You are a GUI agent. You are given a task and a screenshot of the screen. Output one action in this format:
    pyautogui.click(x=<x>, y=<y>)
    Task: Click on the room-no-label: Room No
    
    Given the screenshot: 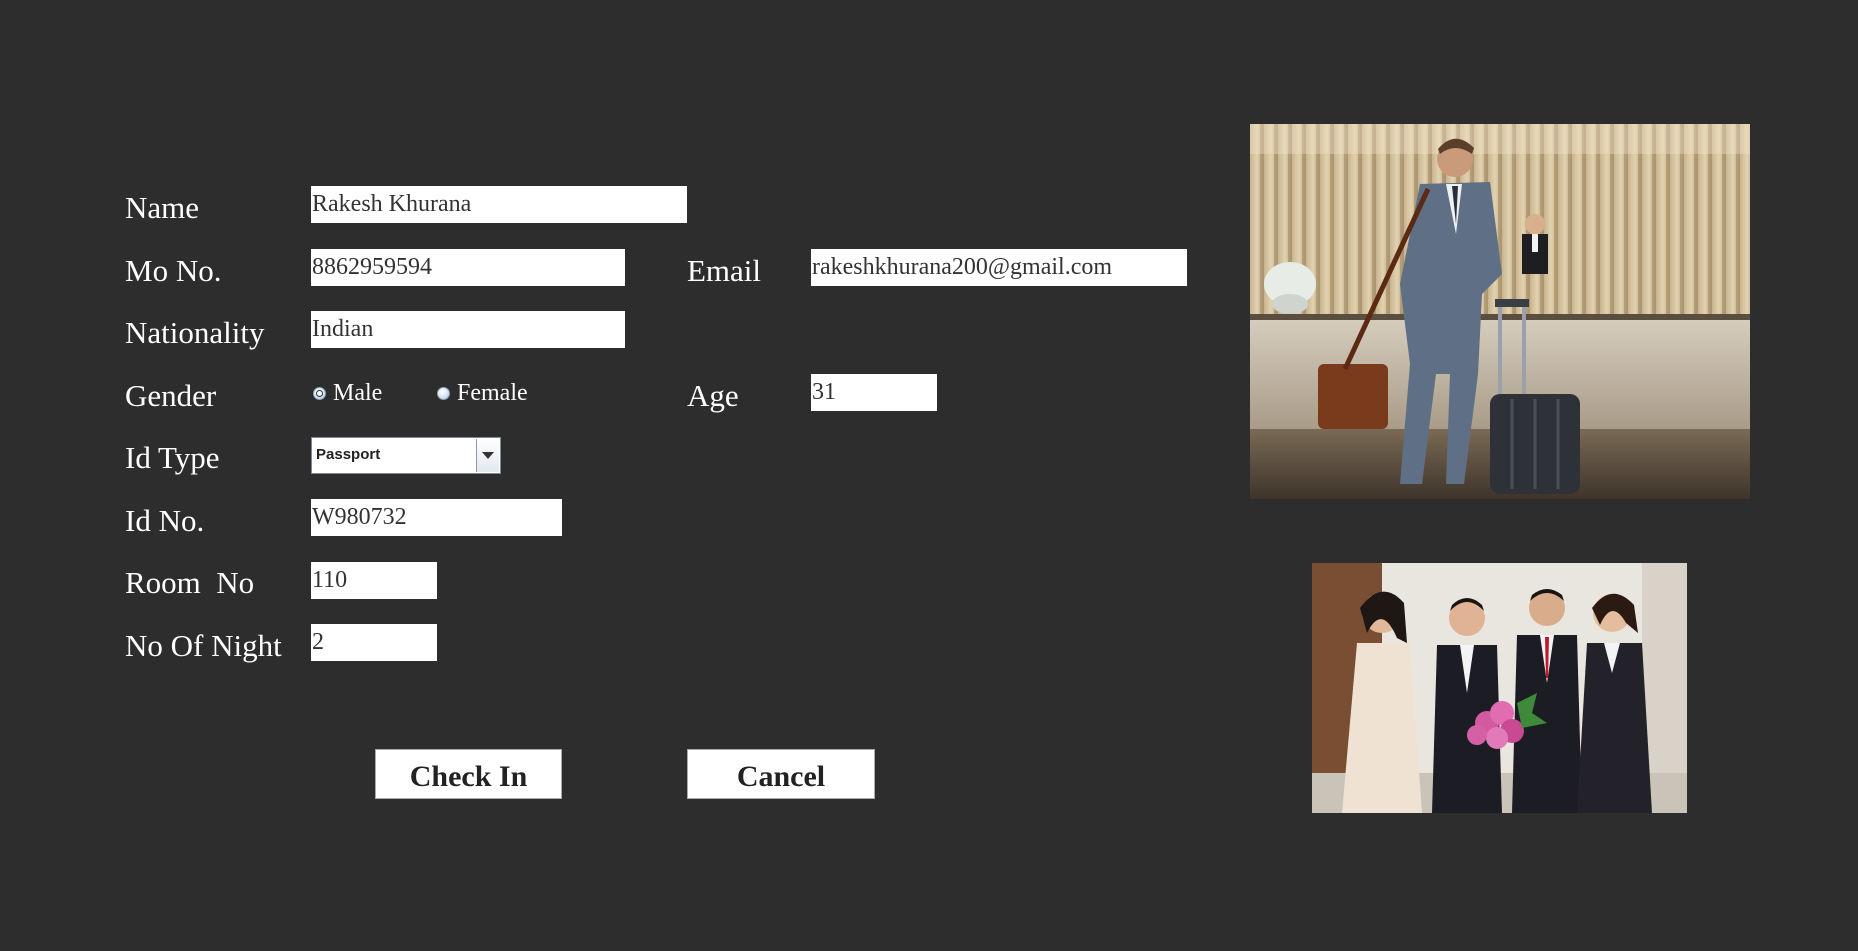 What is the action you would take?
    pyautogui.click(x=190, y=582)
    